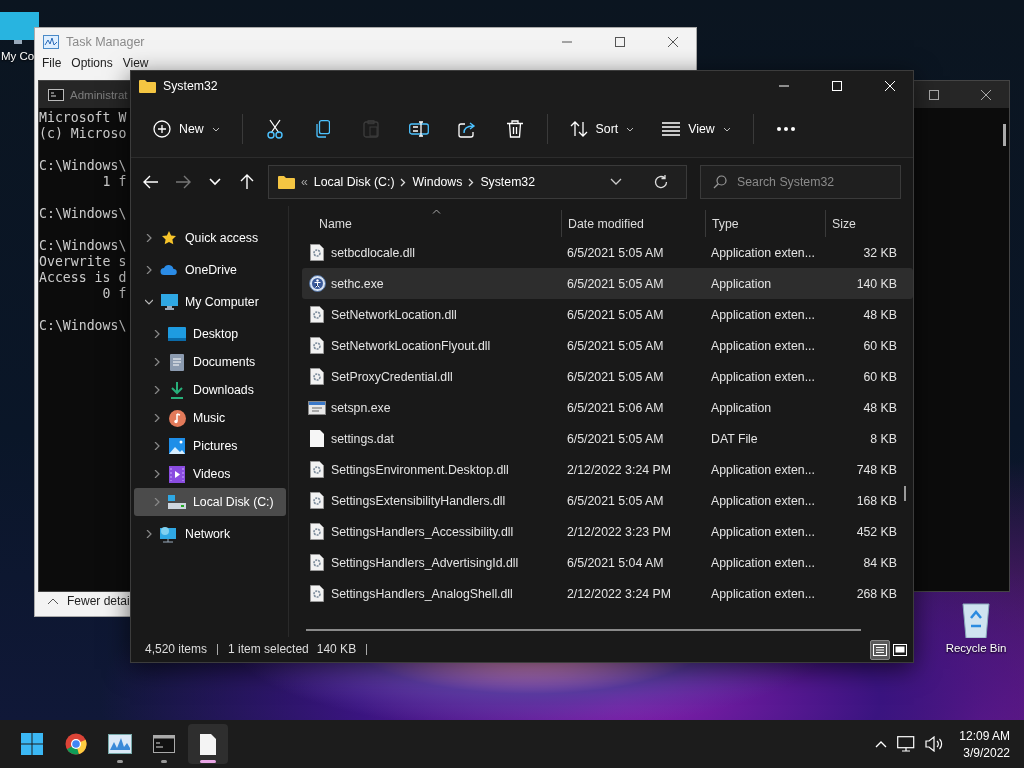 This screenshot has height=768, width=1024. What do you see at coordinates (477, 182) in the screenshot?
I see `address-bar: « Local Disk (C:) Windows System32` at bounding box center [477, 182].